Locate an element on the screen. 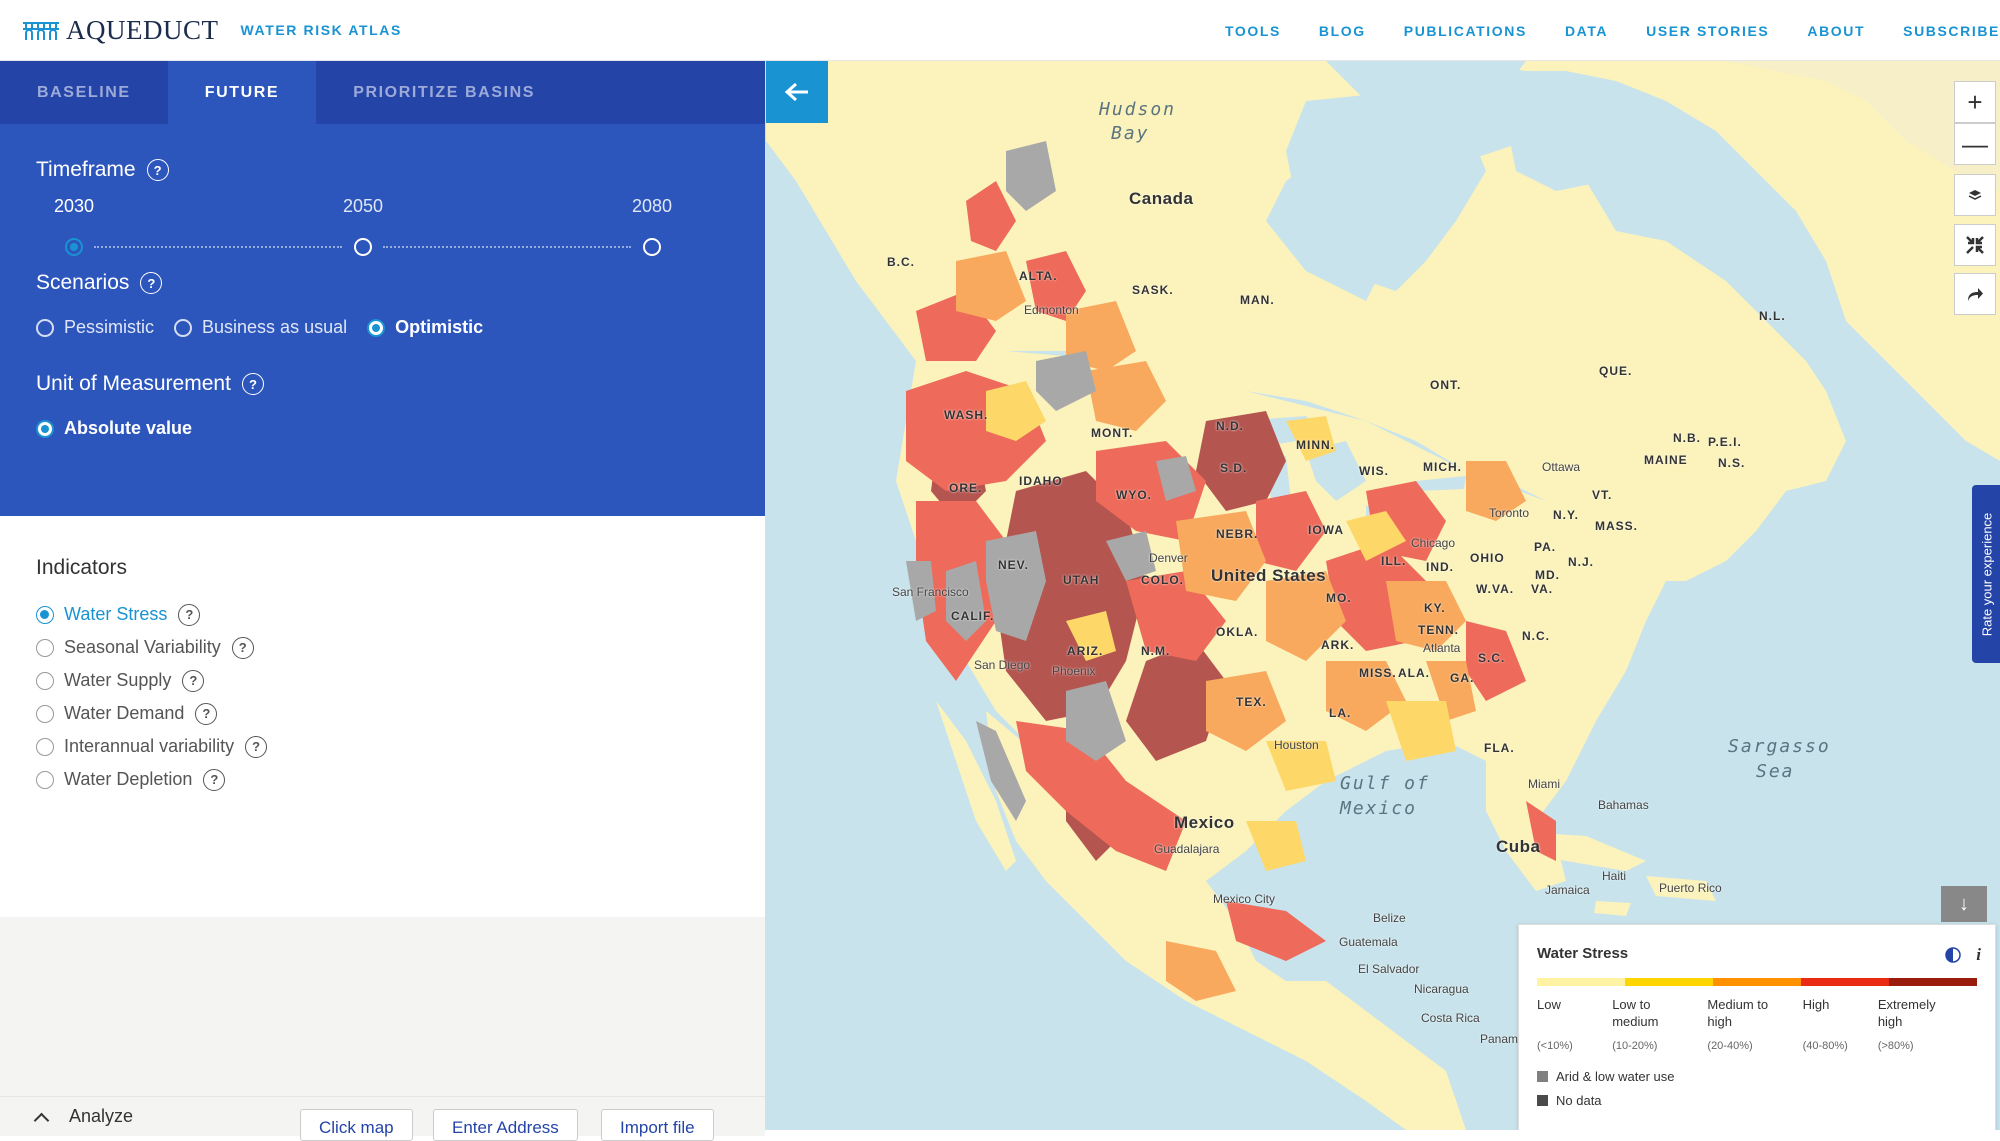 Image resolution: width=2000 pixels, height=1141 pixels. indicator-label: Water Stress is located at coordinates (116, 614).